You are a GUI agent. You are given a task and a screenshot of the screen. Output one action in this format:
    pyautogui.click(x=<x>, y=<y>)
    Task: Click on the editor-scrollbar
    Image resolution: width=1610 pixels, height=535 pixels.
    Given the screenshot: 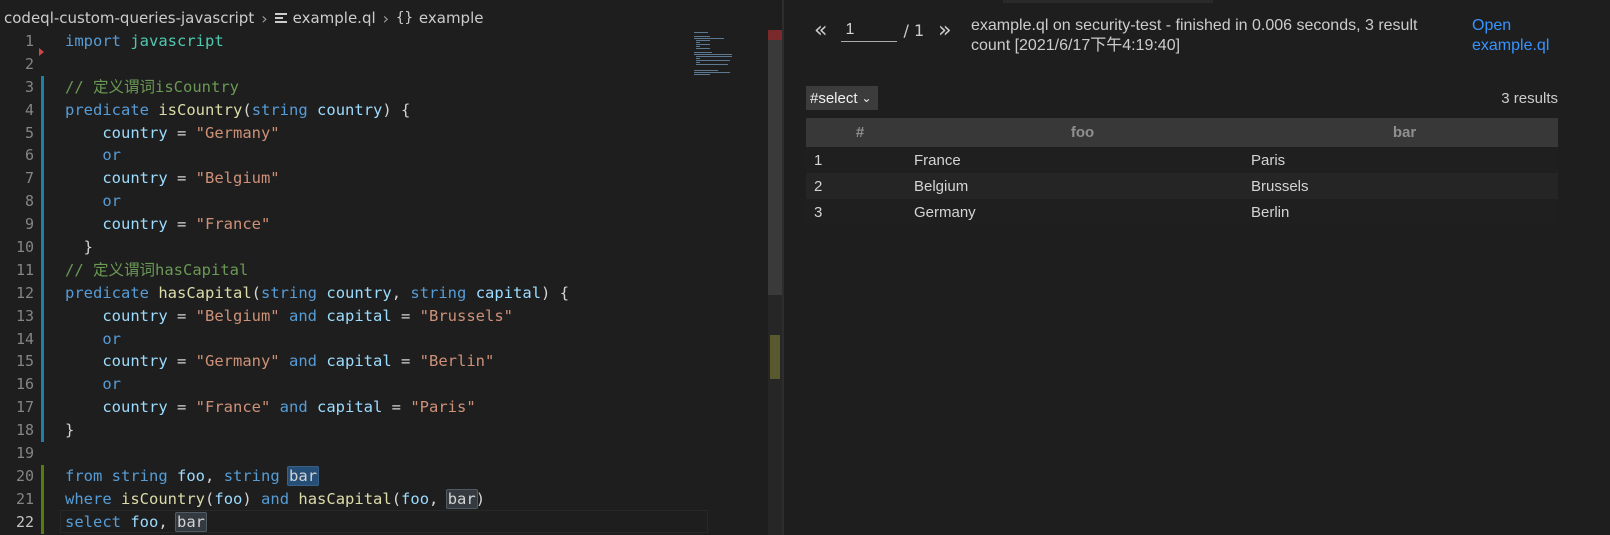 What is the action you would take?
    pyautogui.click(x=775, y=282)
    